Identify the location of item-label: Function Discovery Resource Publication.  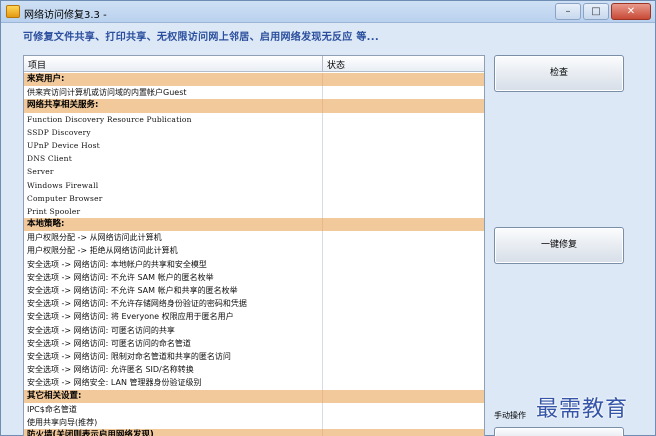
(109, 119).